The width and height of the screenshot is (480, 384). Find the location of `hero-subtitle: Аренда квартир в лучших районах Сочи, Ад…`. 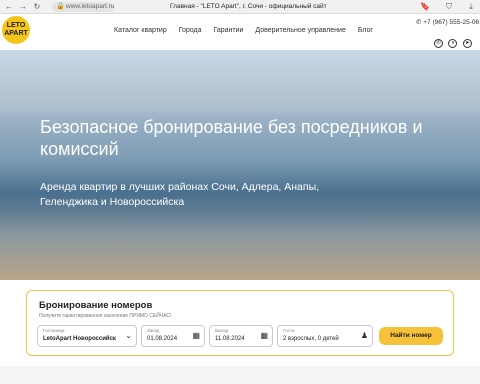

hero-subtitle: Аренда квартир в лучших районах Сочи, Ад… is located at coordinates (180, 194).